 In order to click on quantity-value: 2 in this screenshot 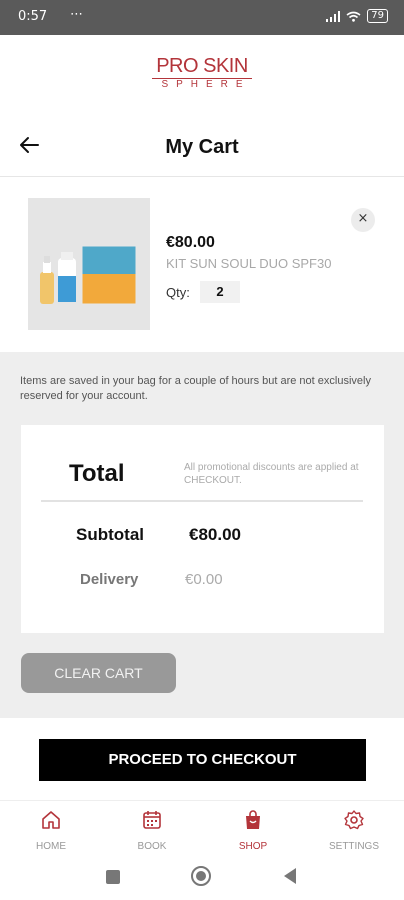, I will do `click(220, 292)`.